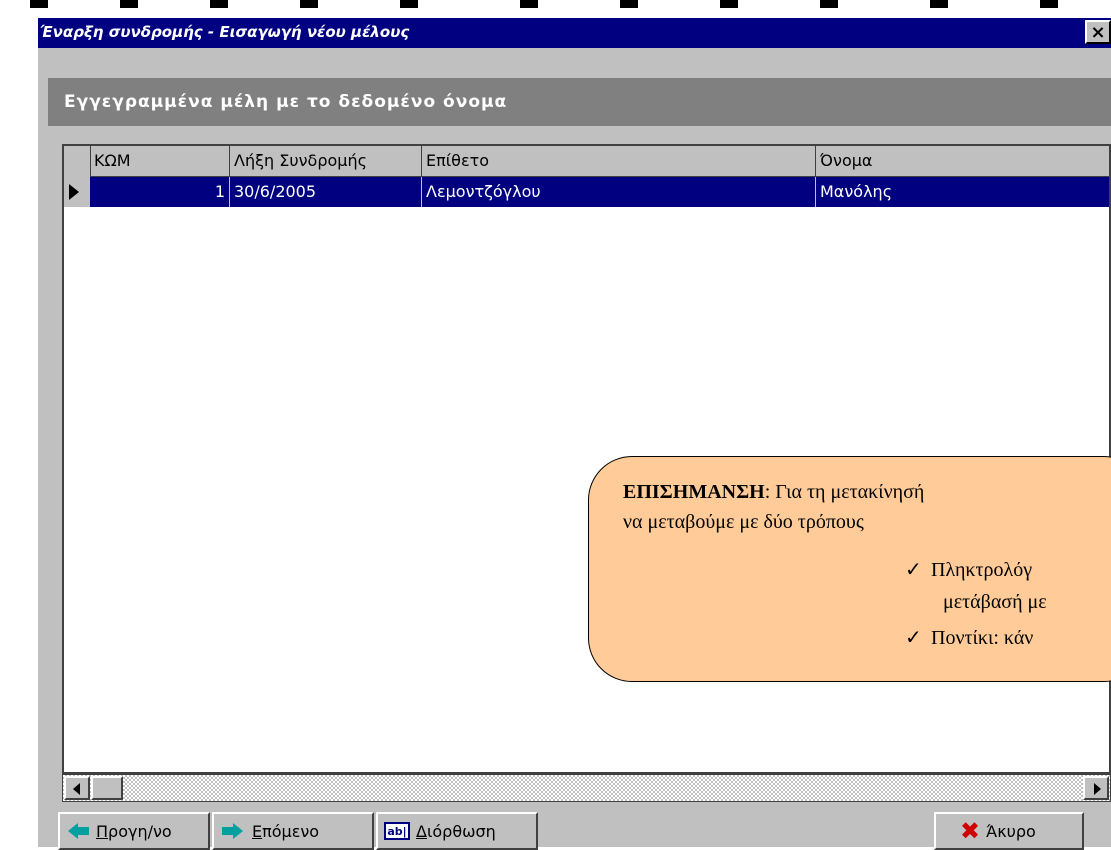 The image size is (1111, 850). I want to click on arrow-left-icon, so click(76, 789).